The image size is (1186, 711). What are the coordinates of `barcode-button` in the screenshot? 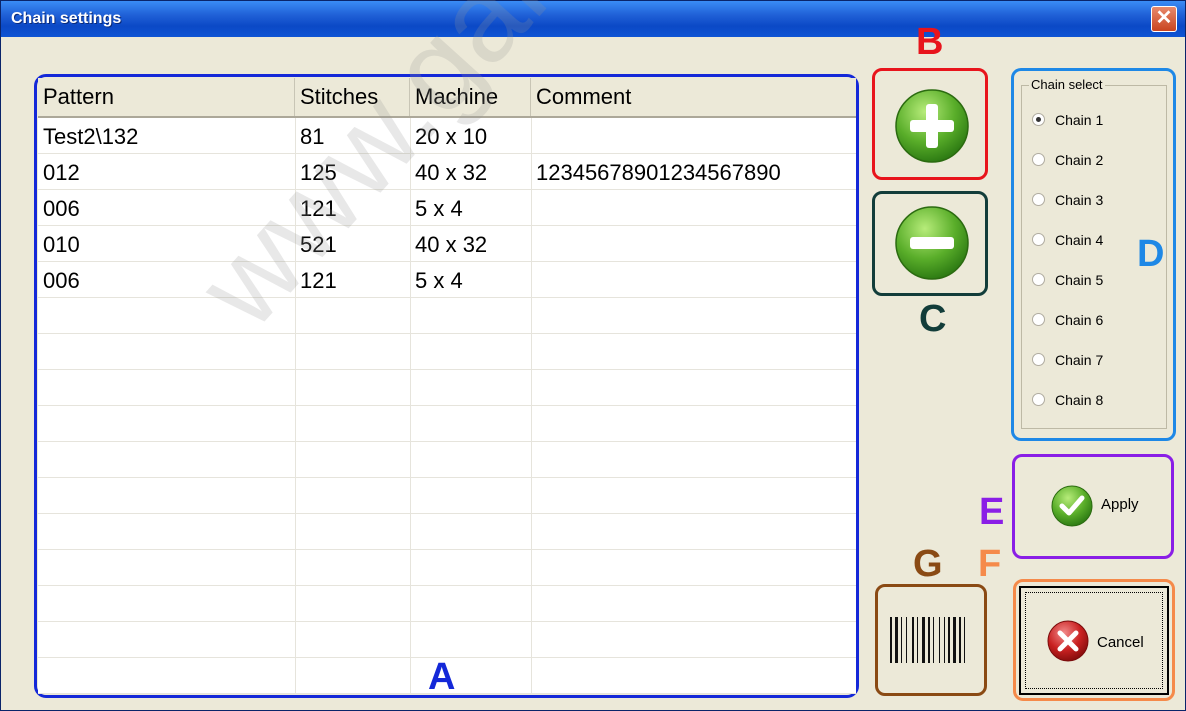 It's located at (931, 640).